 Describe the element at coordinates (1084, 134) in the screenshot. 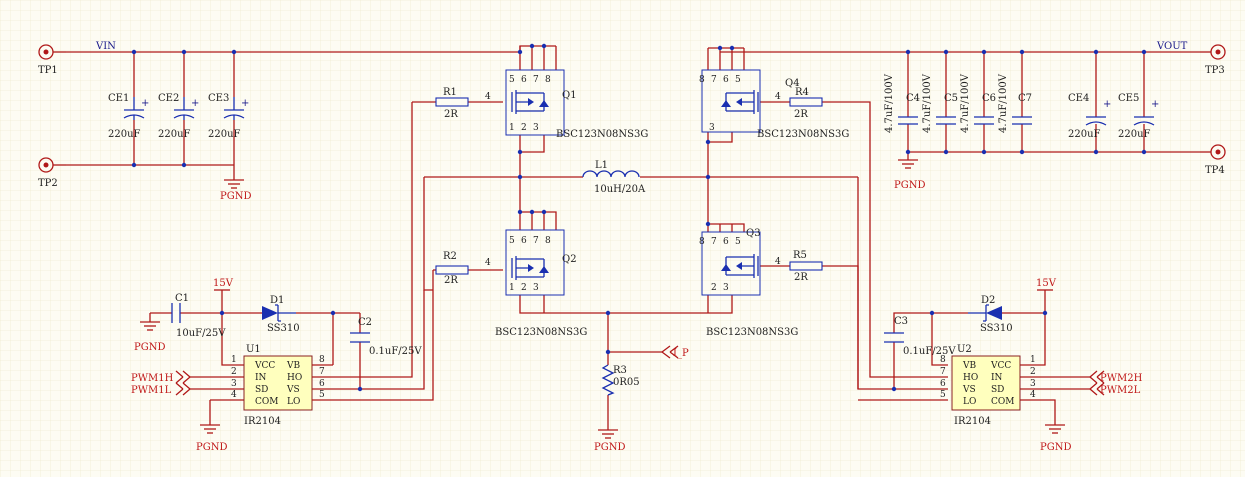

I see `ce4-value: 220uF` at that location.